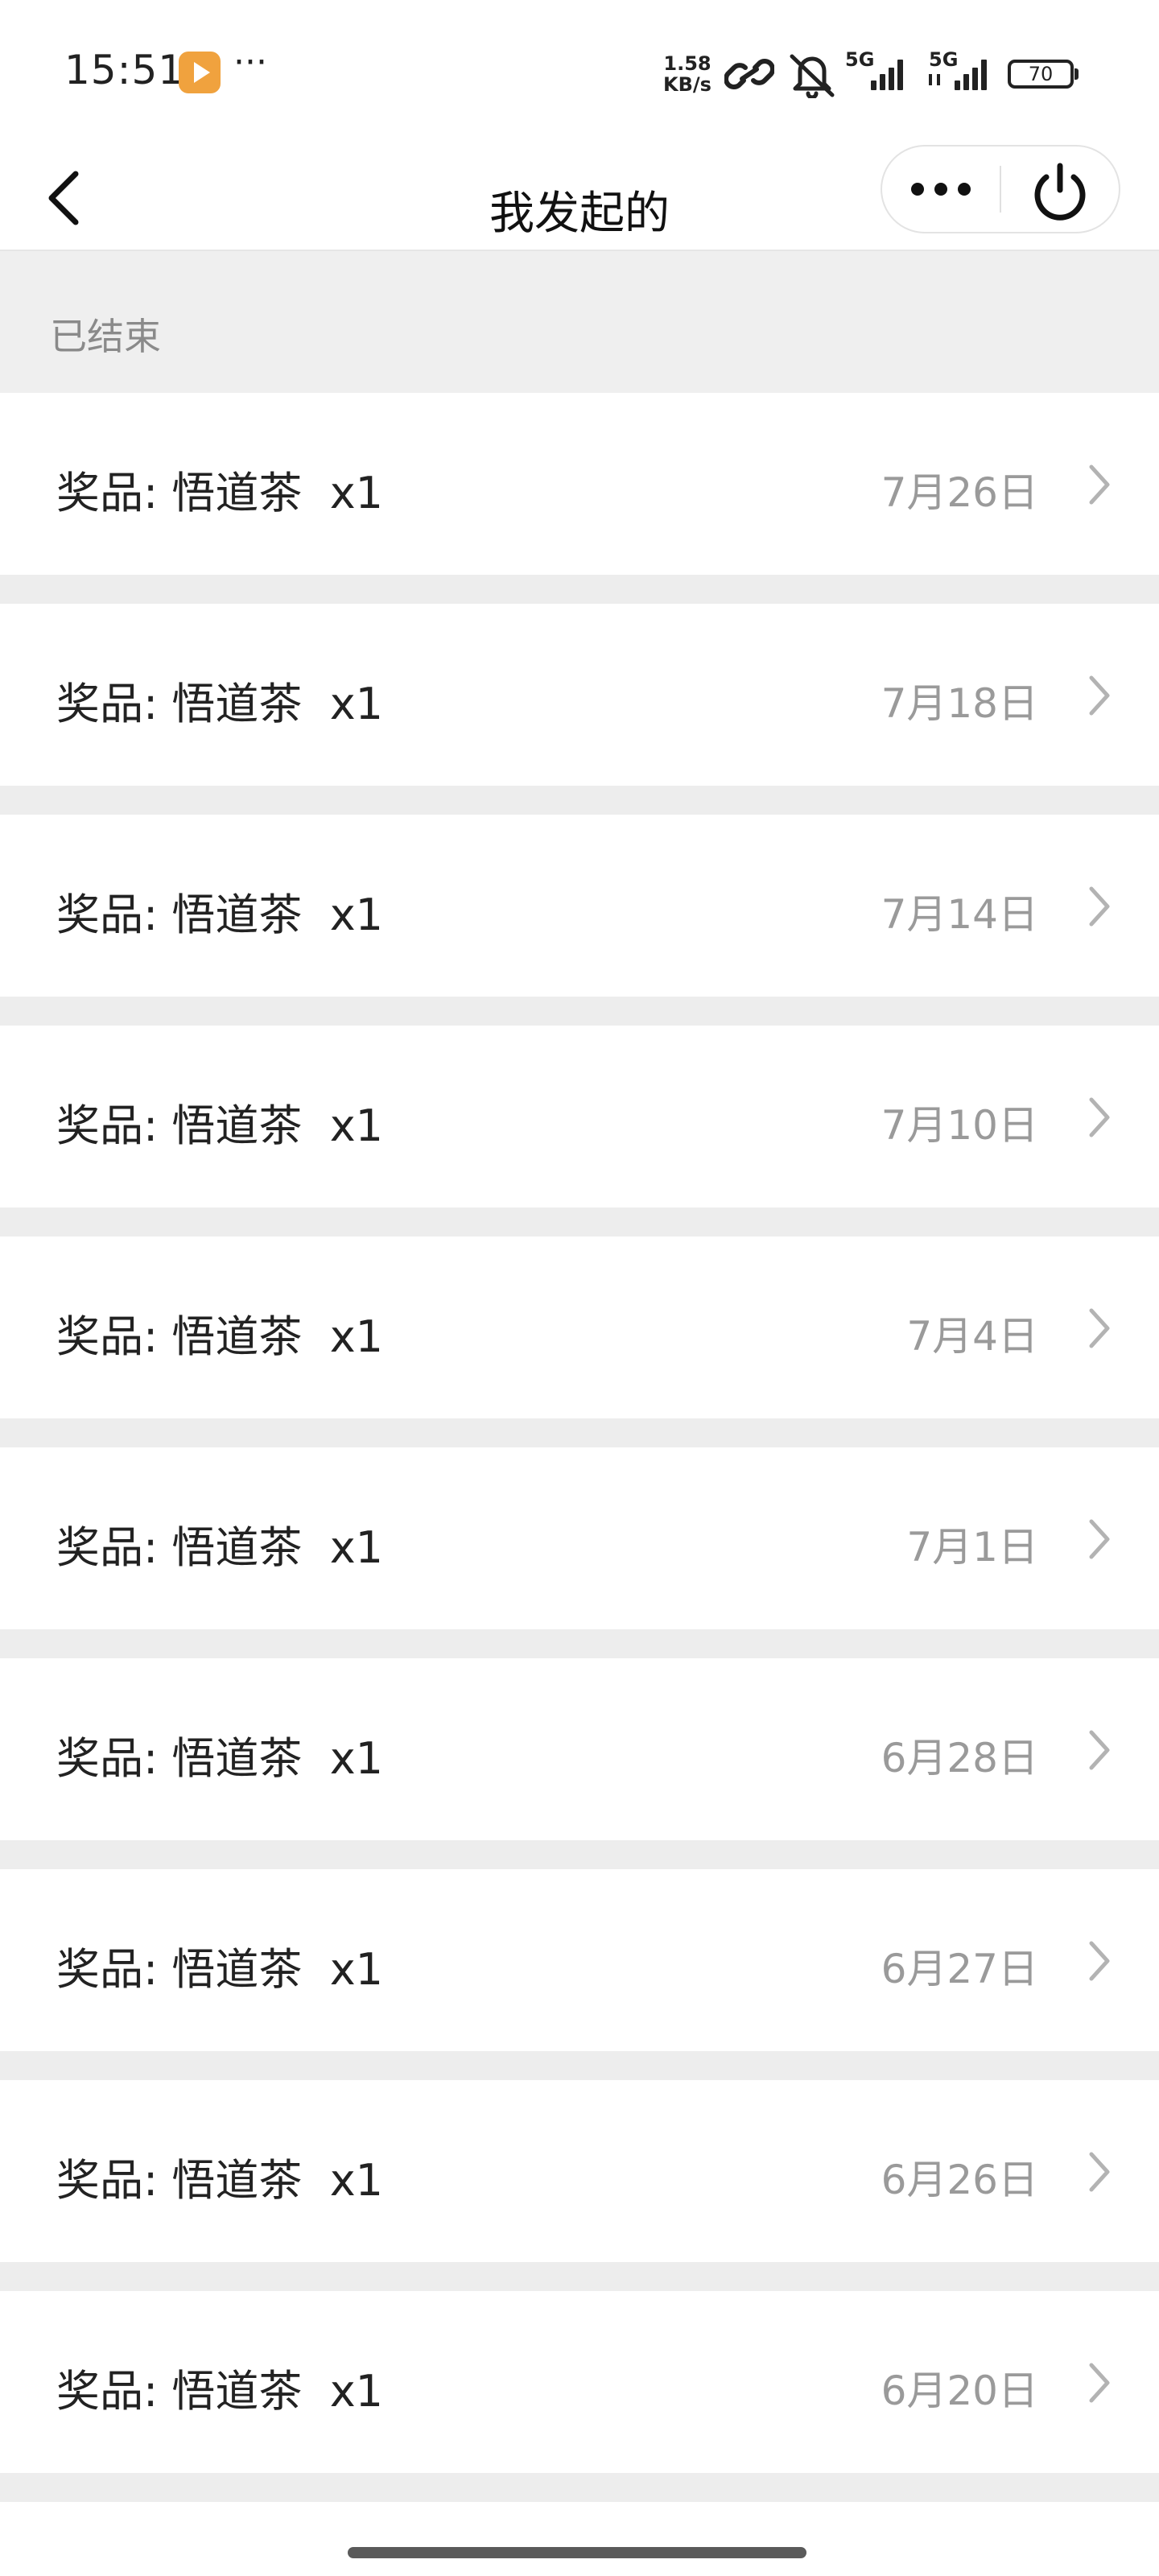  Describe the element at coordinates (812, 76) in the screenshot. I see `bell-muted-icon` at that location.